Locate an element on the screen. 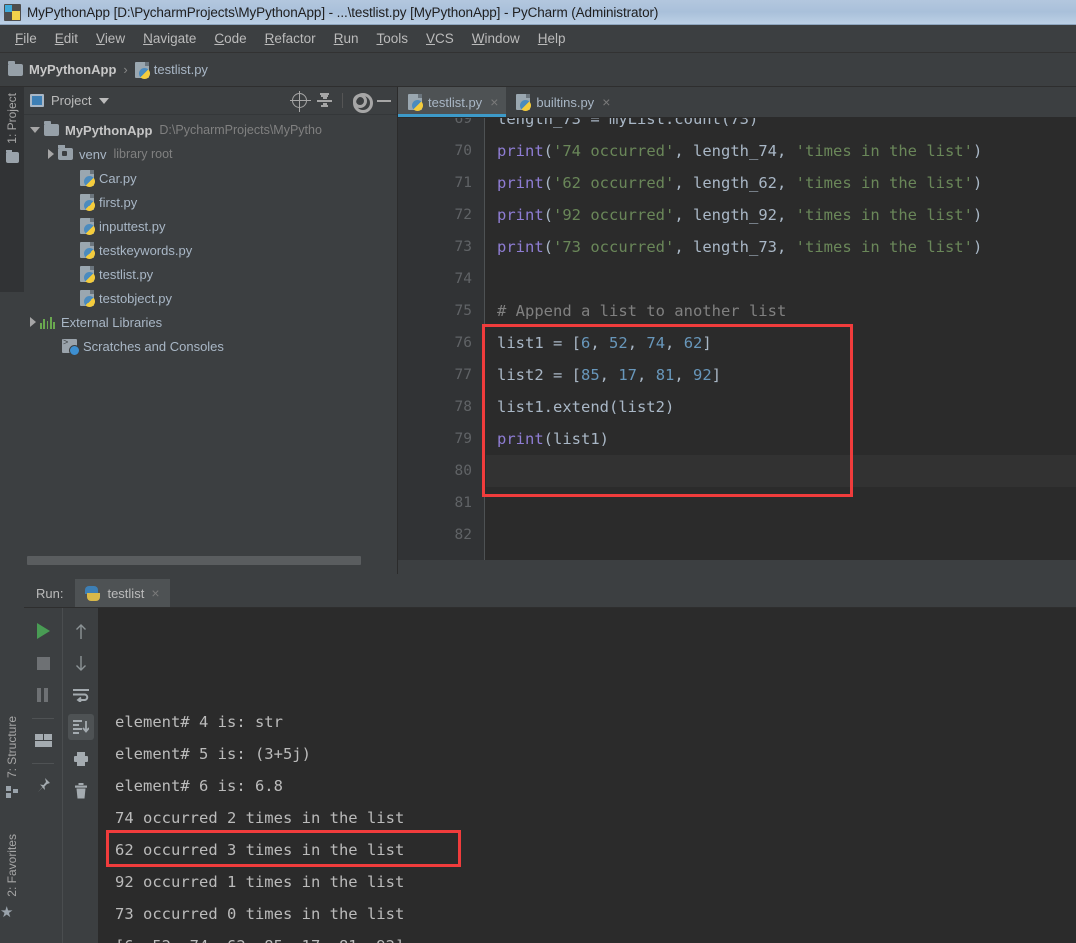 This screenshot has height=943, width=1076. tree-row: first.py is located at coordinates (210, 202).